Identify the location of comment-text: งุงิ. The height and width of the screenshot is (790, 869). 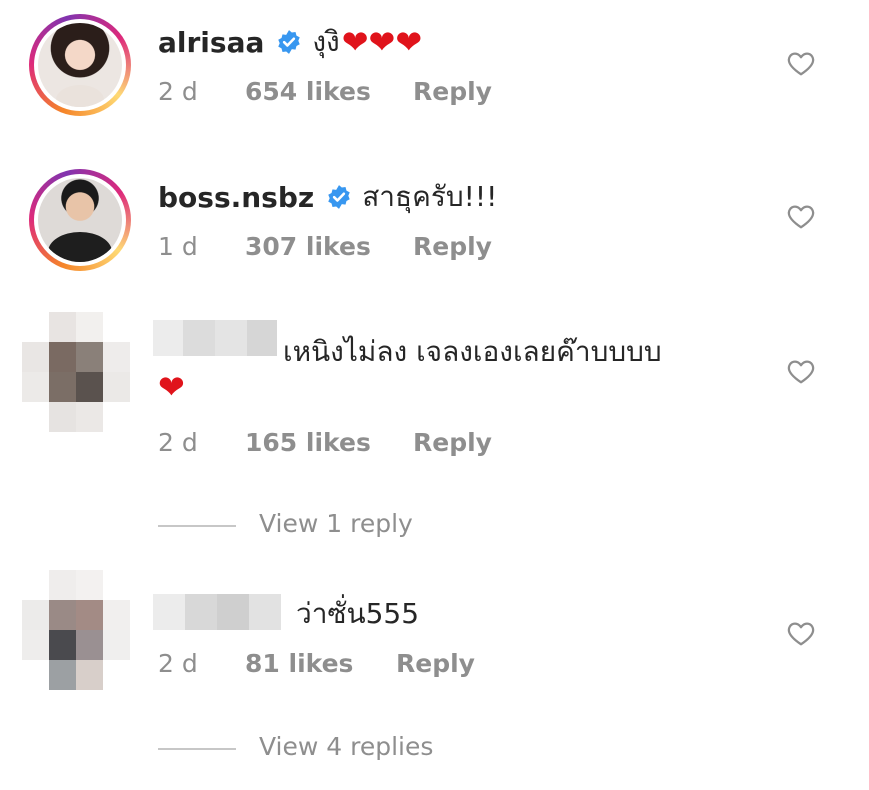
(326, 41).